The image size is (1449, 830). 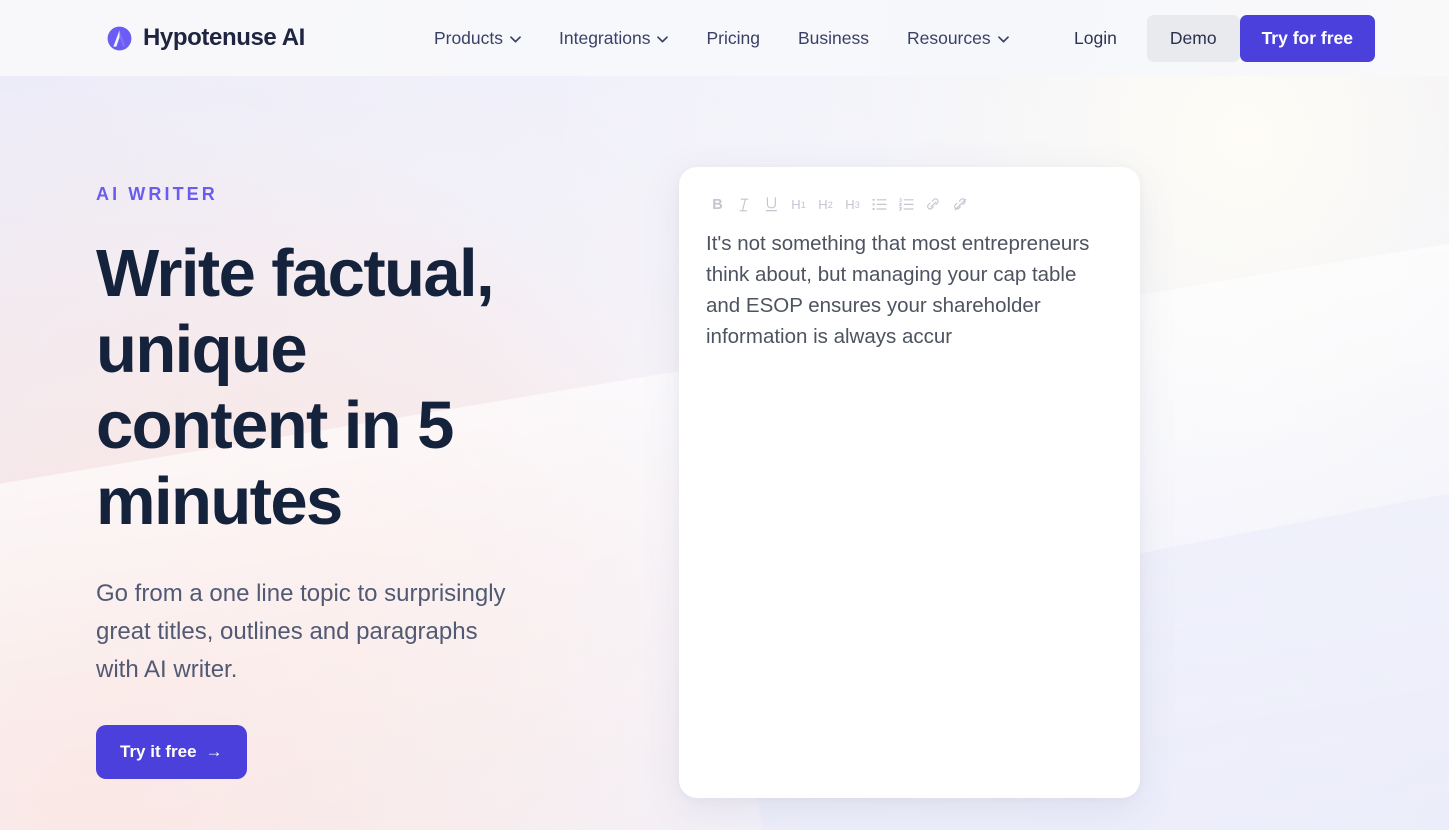 I want to click on nav-item-business: Business, so click(x=833, y=38).